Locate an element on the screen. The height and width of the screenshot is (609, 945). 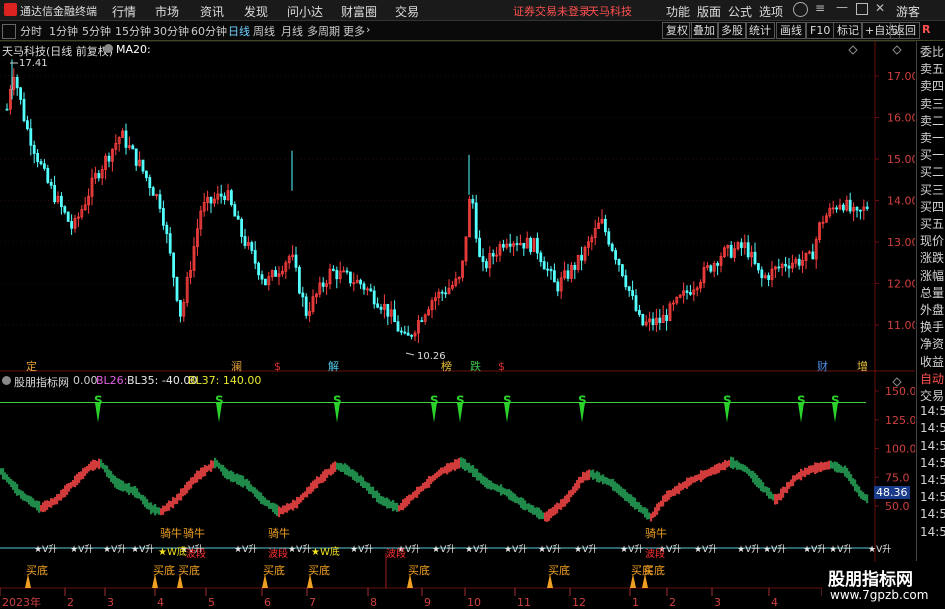
statistics-button: 统计 is located at coordinates (760, 30).